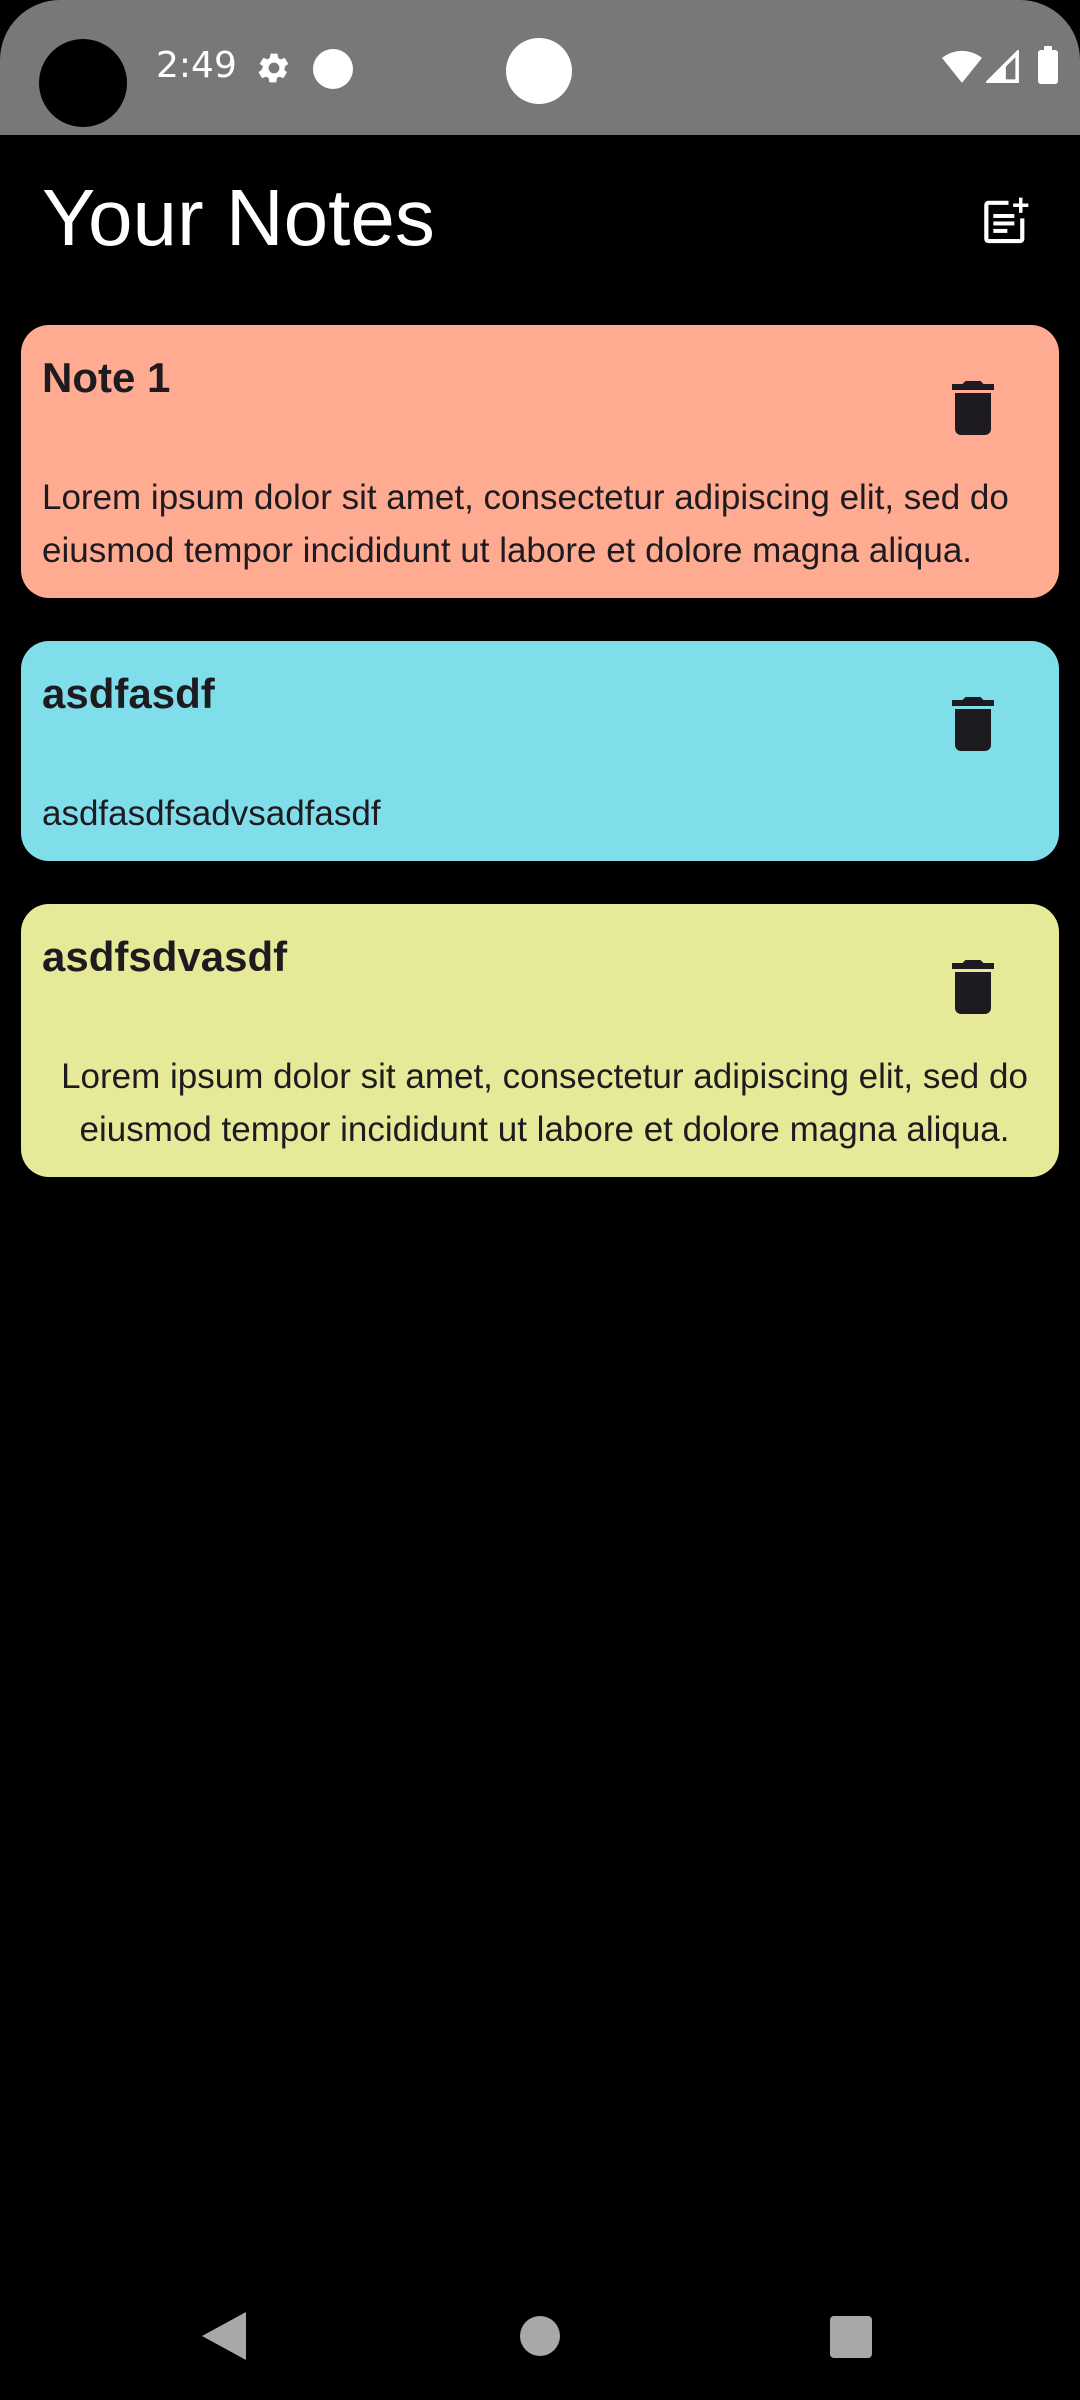  Describe the element at coordinates (539, 71) in the screenshot. I see `front-camera-icon` at that location.